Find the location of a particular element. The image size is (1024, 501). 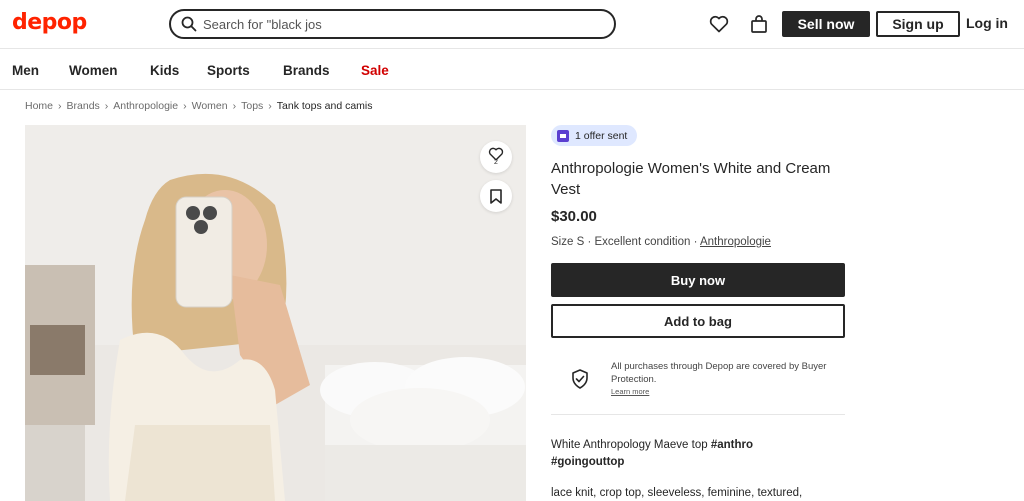

breadcrumb-home: Home is located at coordinates (39, 106).